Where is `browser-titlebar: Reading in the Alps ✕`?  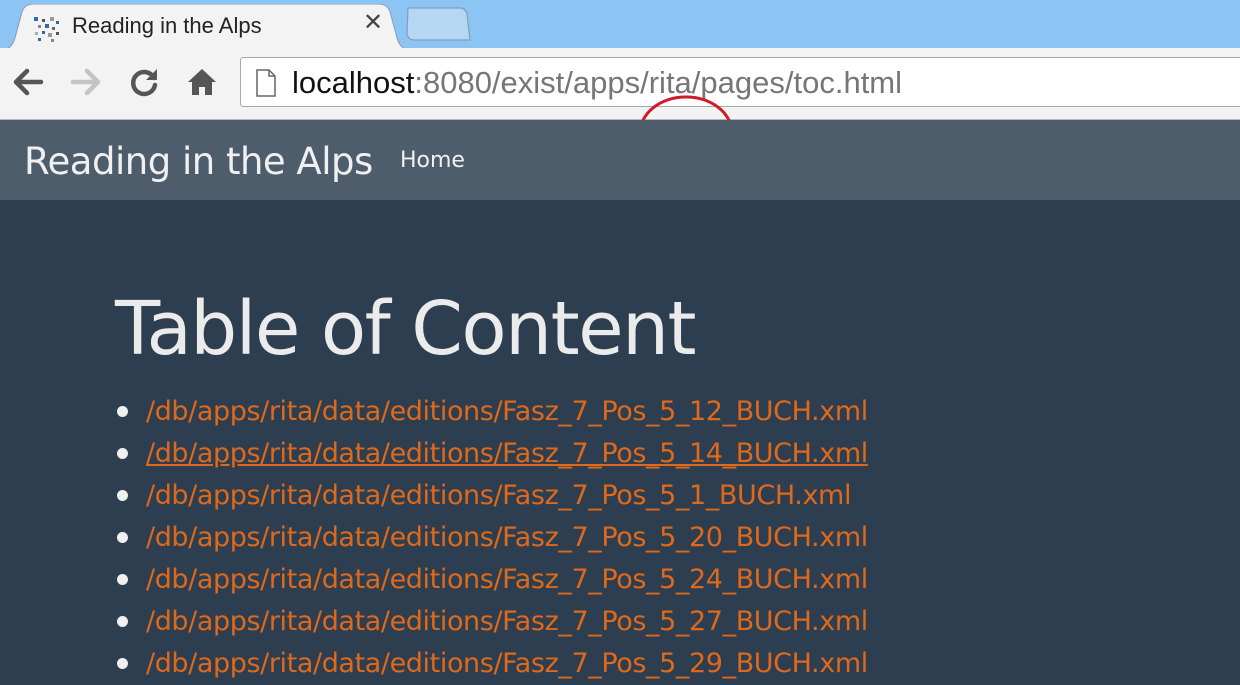 browser-titlebar: Reading in the Alps ✕ is located at coordinates (620, 25).